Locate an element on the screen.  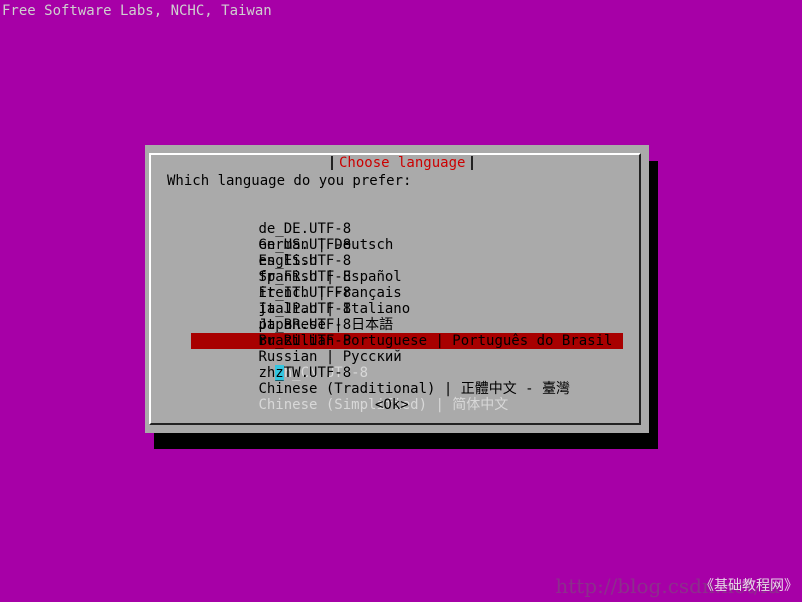
language-code: de_DE.UTF-8 is located at coordinates (305, 229).